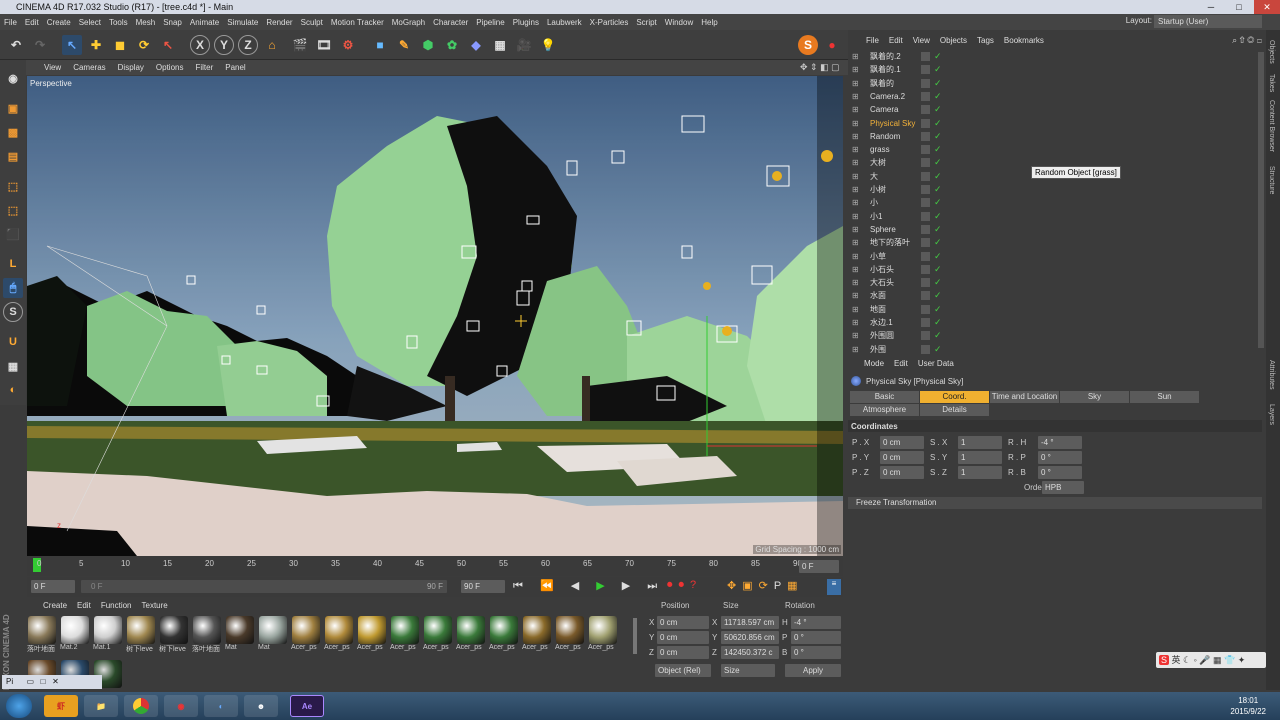  Describe the element at coordinates (312, 22) in the screenshot. I see `menu-sculpt: Sculpt` at that location.